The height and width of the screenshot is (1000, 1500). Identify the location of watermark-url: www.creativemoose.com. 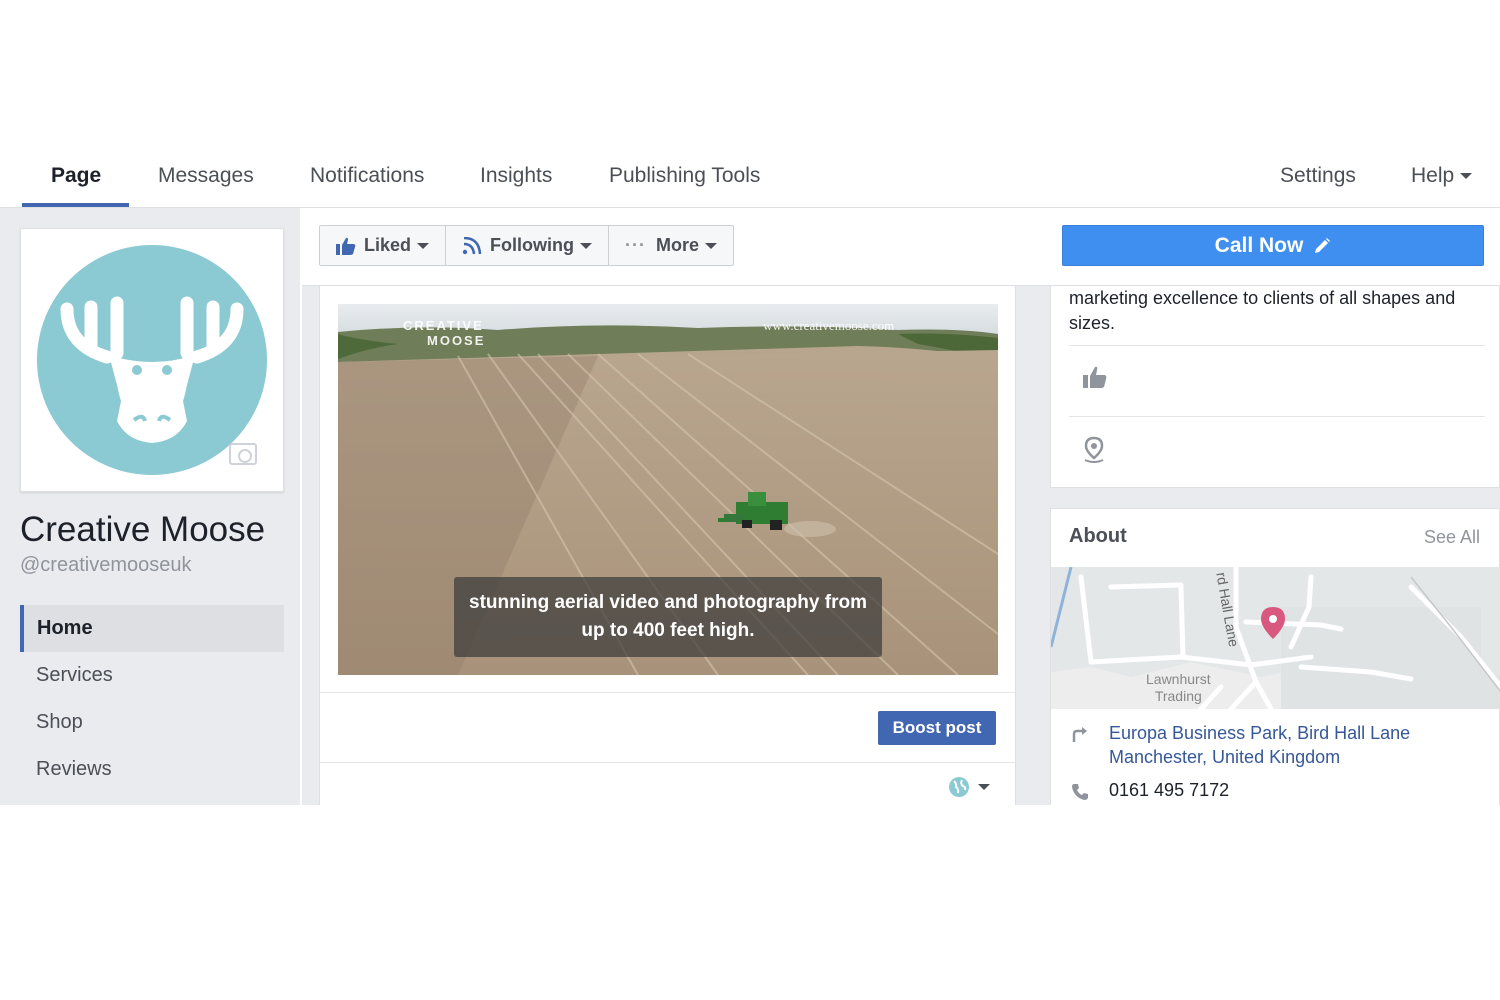
(829, 325).